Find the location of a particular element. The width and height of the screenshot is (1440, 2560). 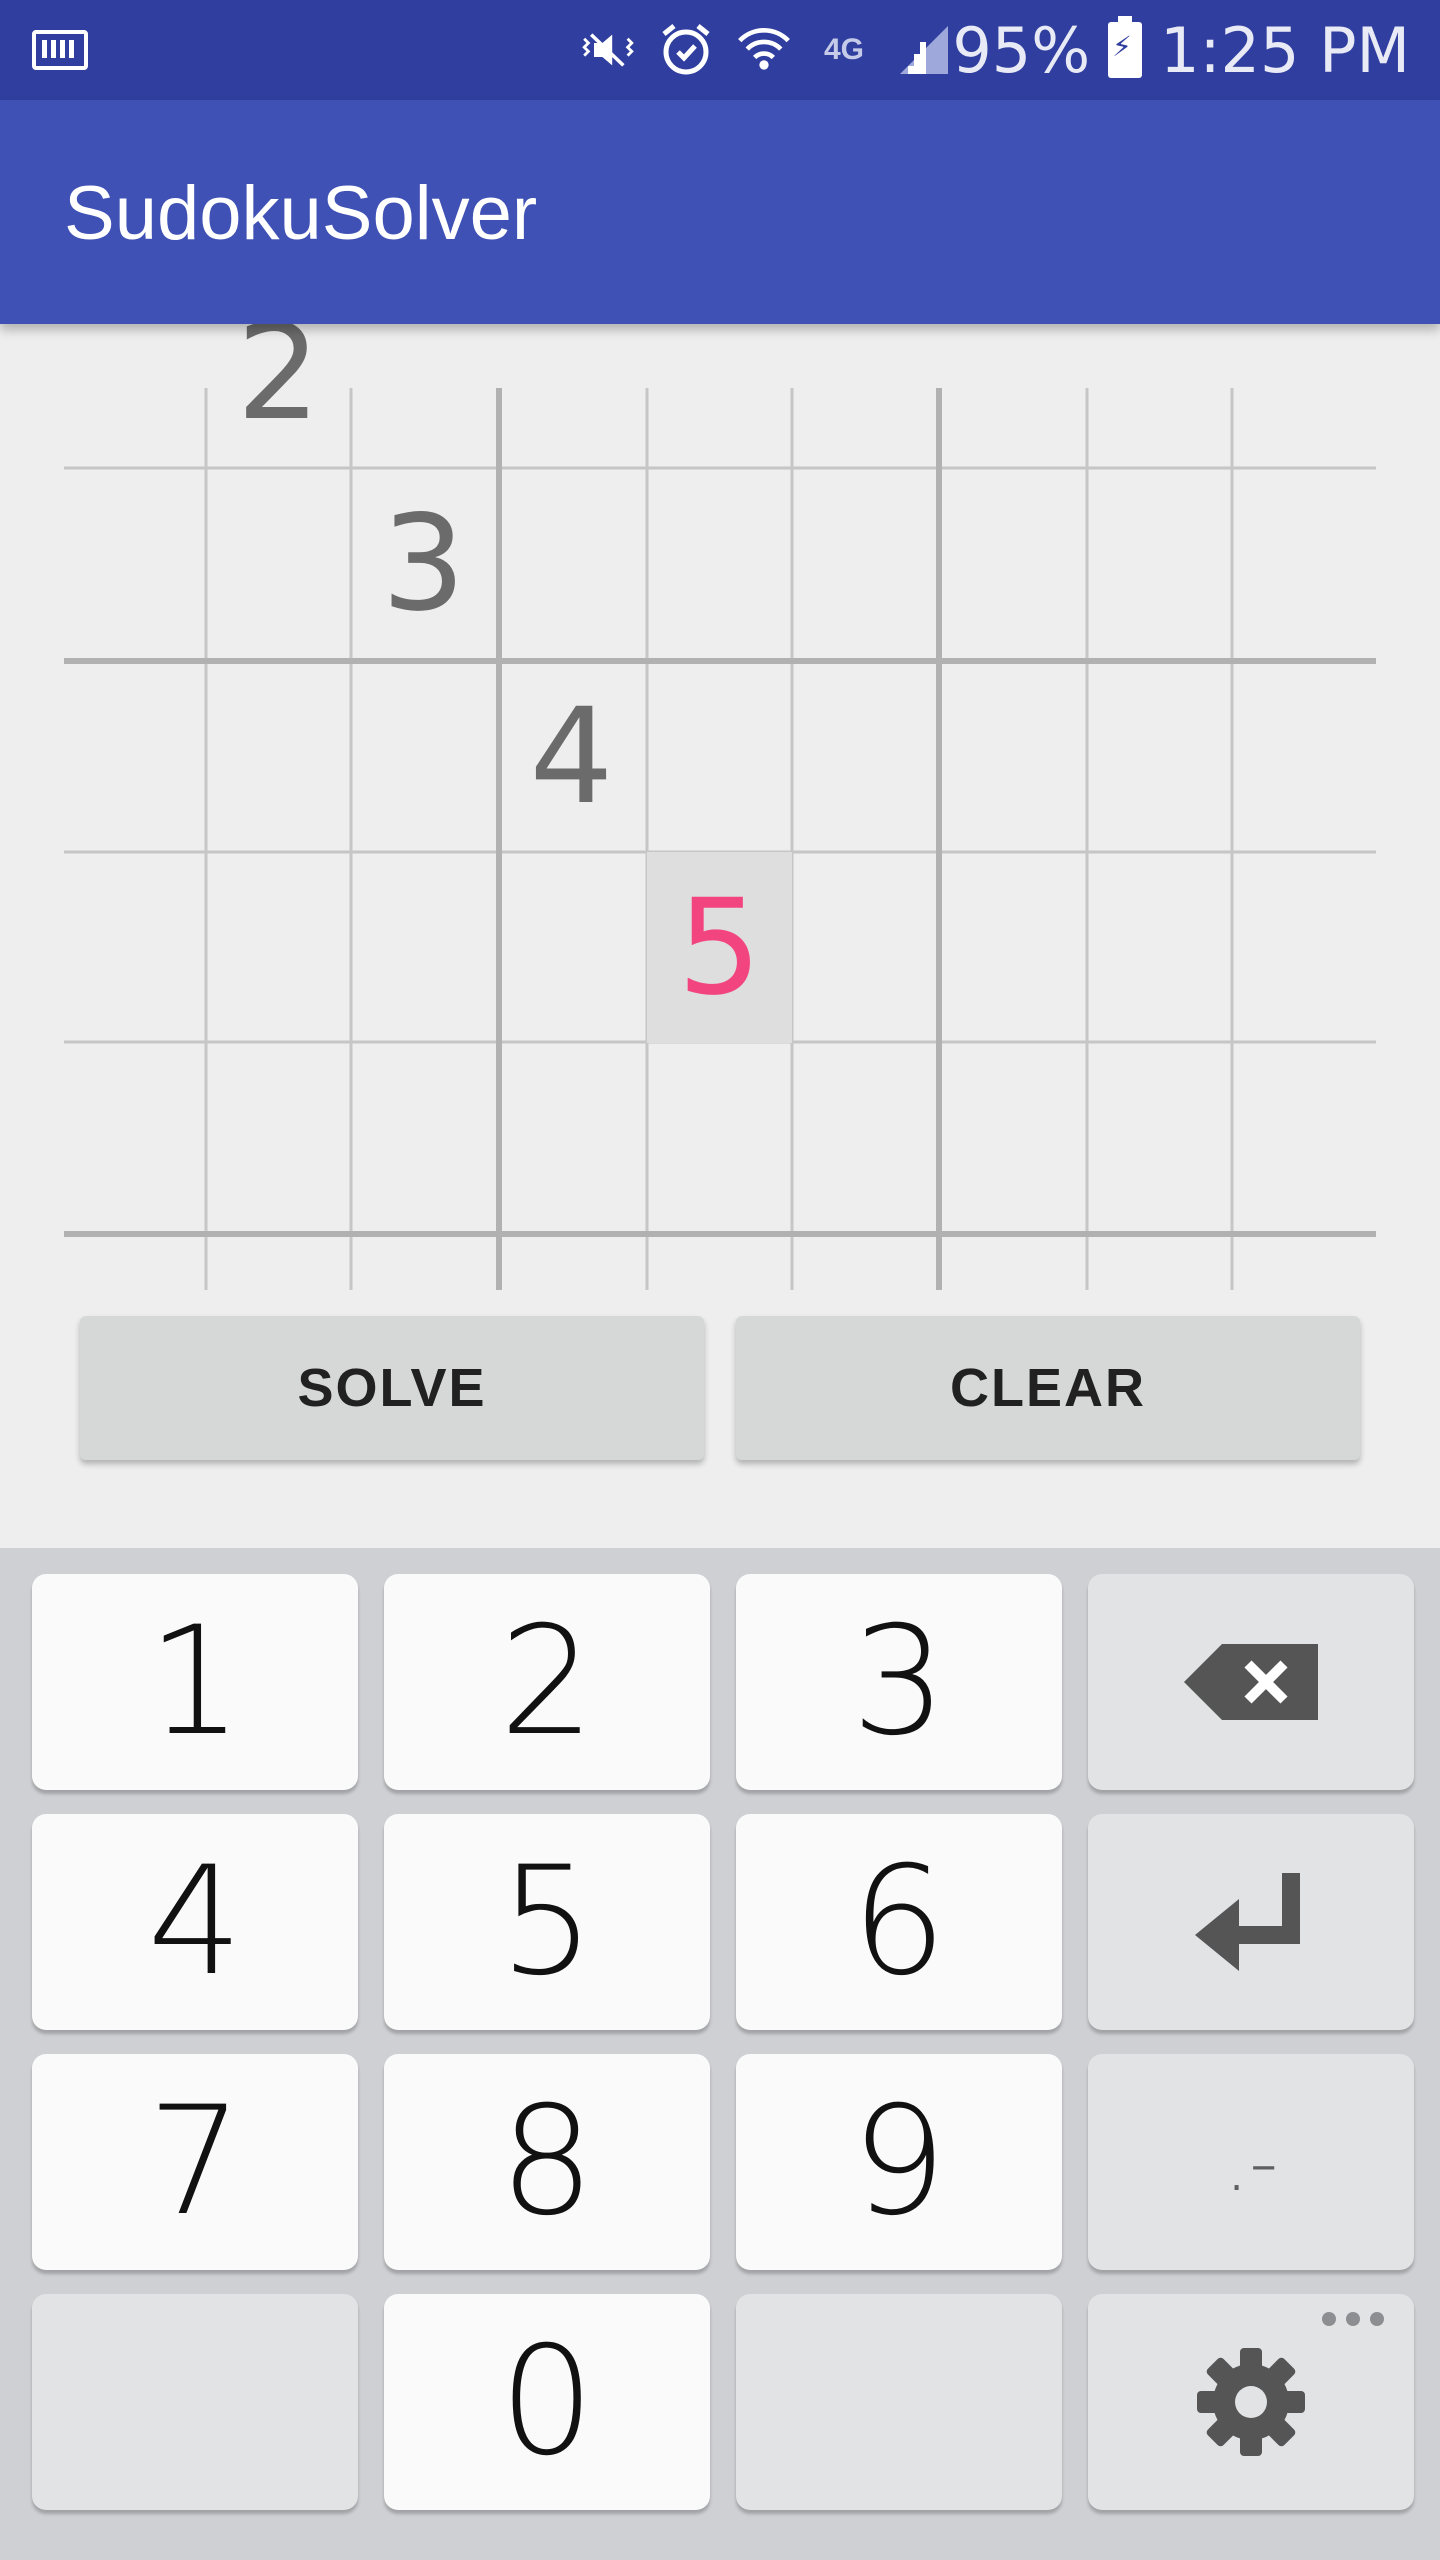

keyboard-icon is located at coordinates (60, 50).